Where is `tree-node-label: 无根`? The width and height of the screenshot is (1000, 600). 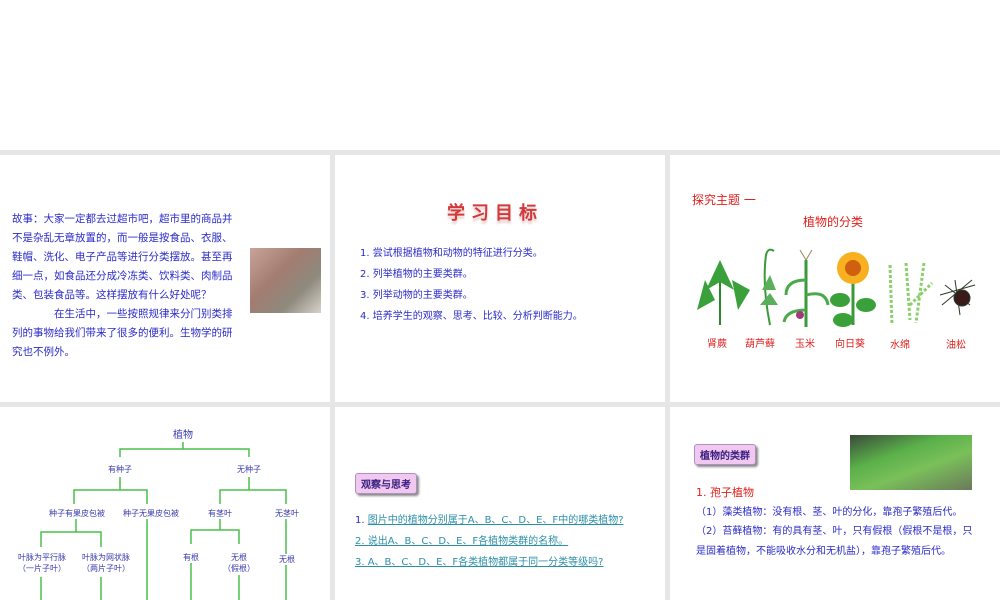 tree-node-label: 无根 is located at coordinates (239, 557).